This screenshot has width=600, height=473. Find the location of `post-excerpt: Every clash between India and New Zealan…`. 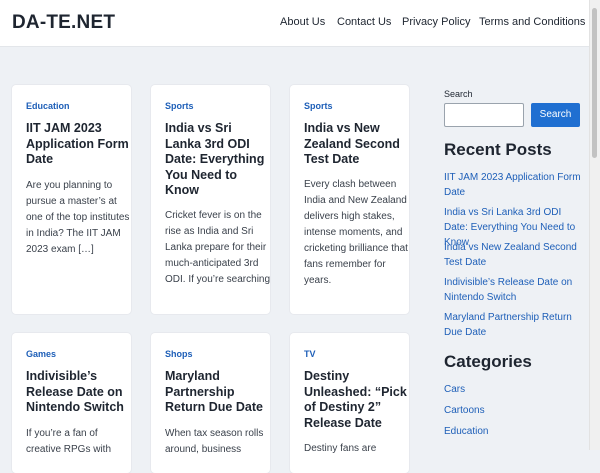

post-excerpt: Every clash between India and New Zealan… is located at coordinates (356, 232).